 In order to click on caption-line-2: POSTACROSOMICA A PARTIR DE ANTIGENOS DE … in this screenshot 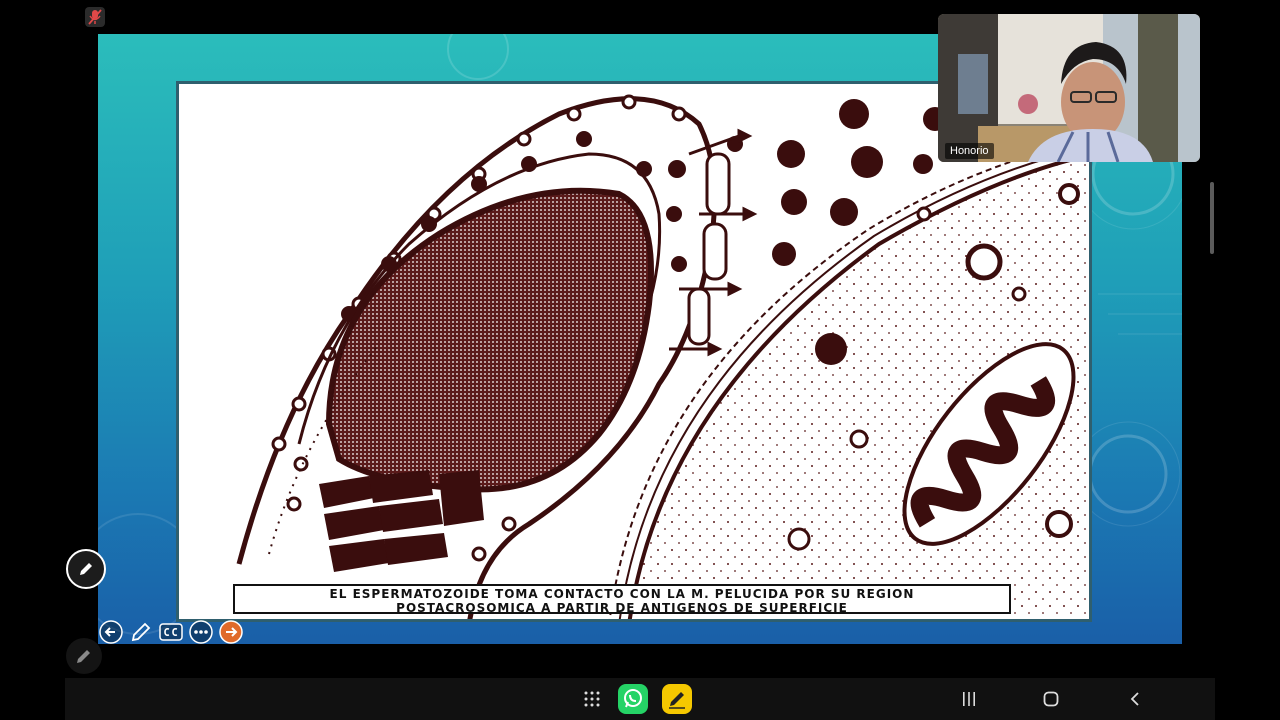, I will do `click(622, 608)`.